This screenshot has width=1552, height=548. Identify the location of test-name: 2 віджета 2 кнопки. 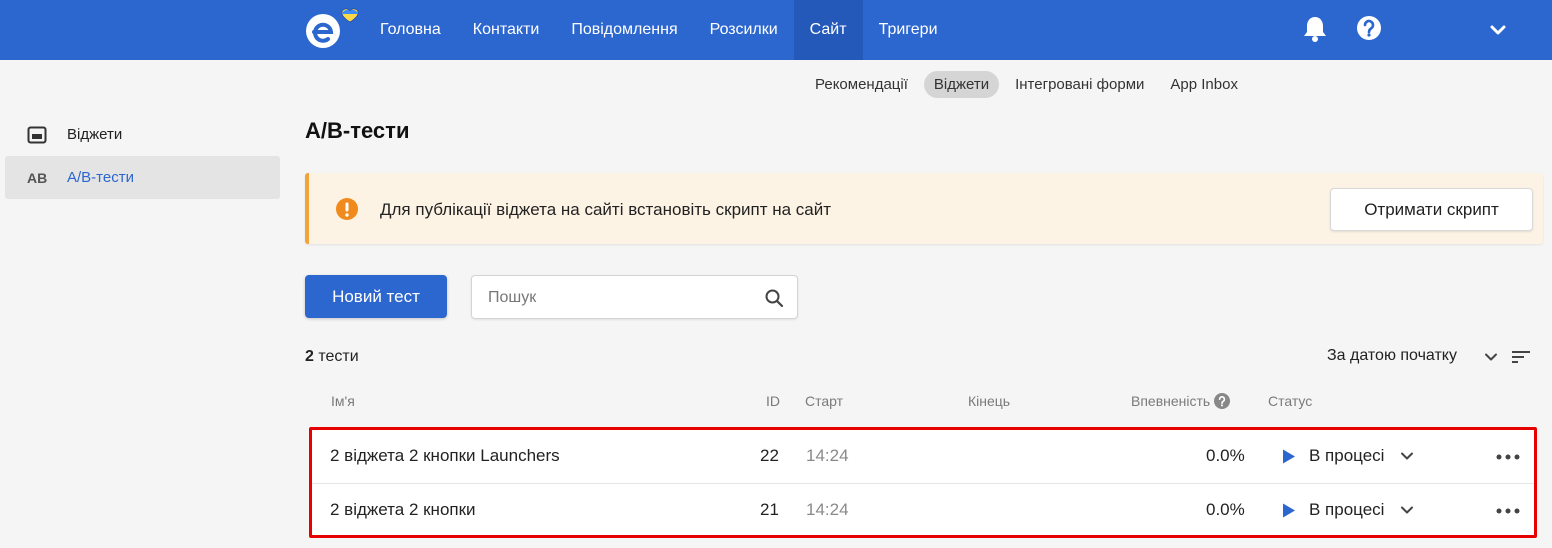
(403, 510).